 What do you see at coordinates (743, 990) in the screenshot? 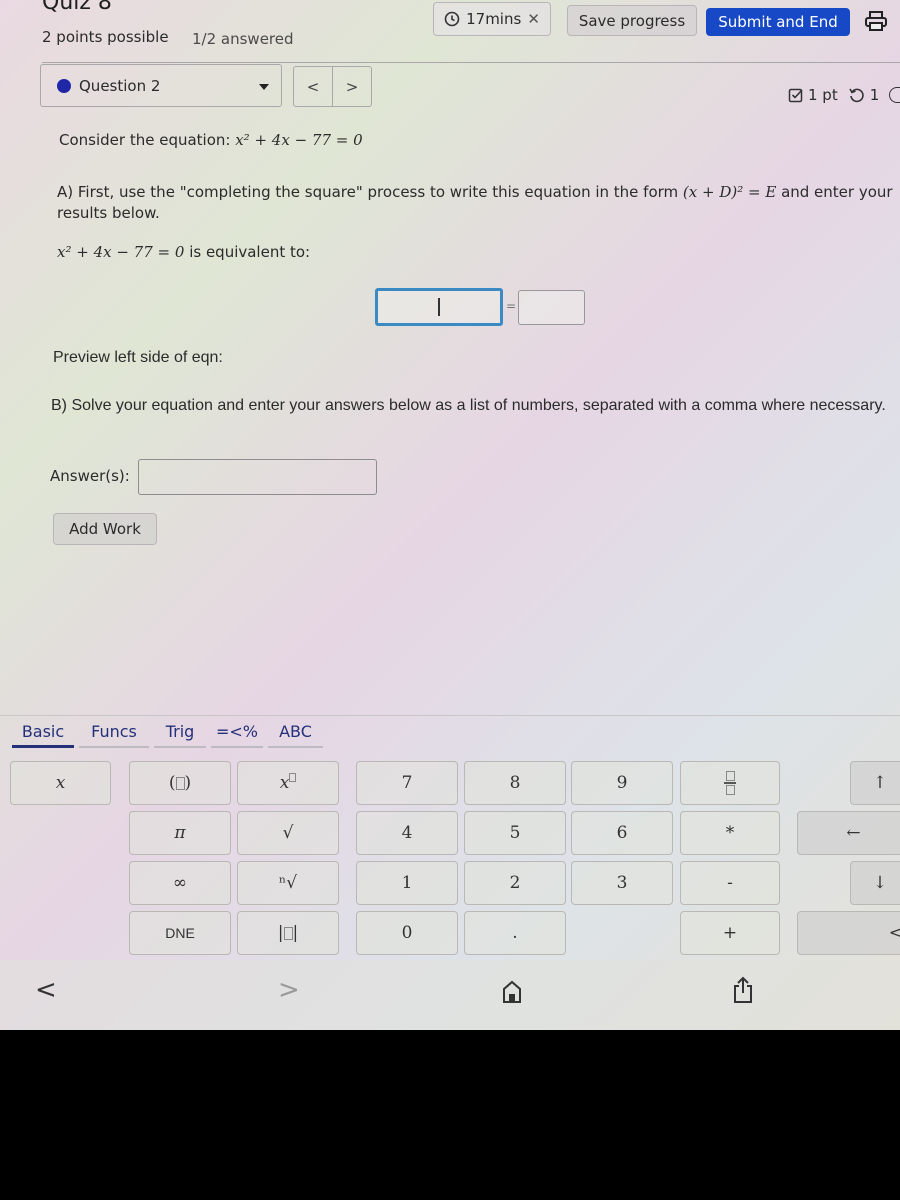
I see `share-icon` at bounding box center [743, 990].